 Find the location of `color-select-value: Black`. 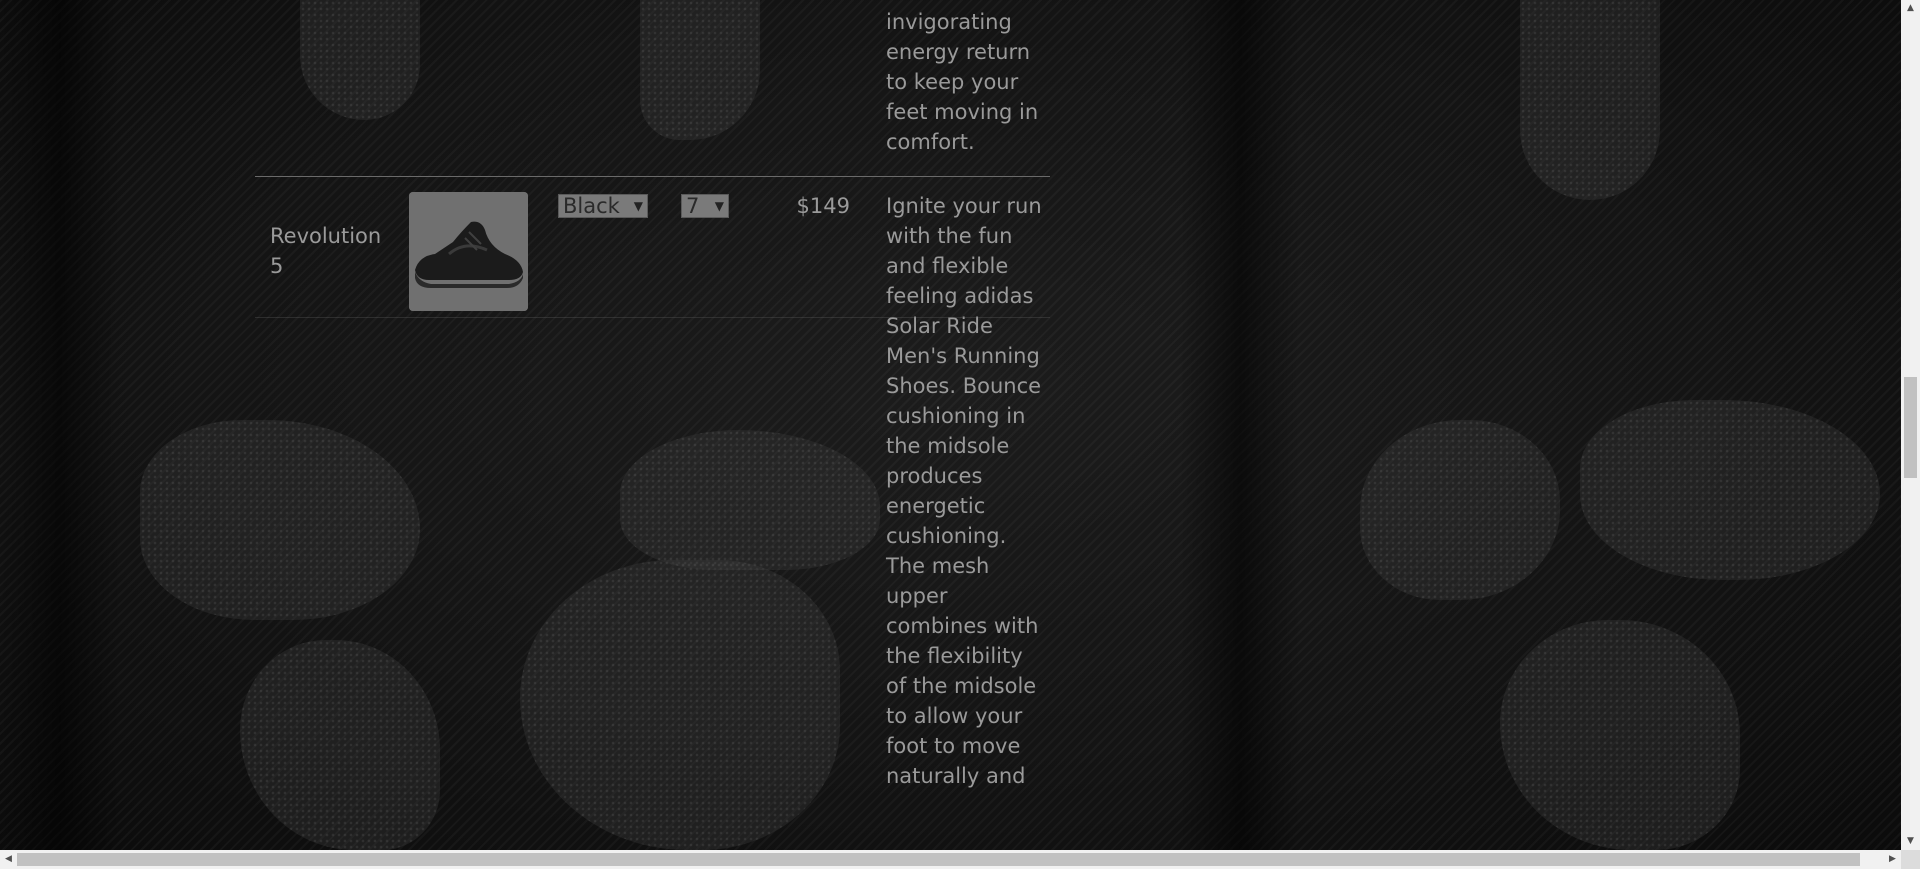

color-select-value: Black is located at coordinates (591, 206).